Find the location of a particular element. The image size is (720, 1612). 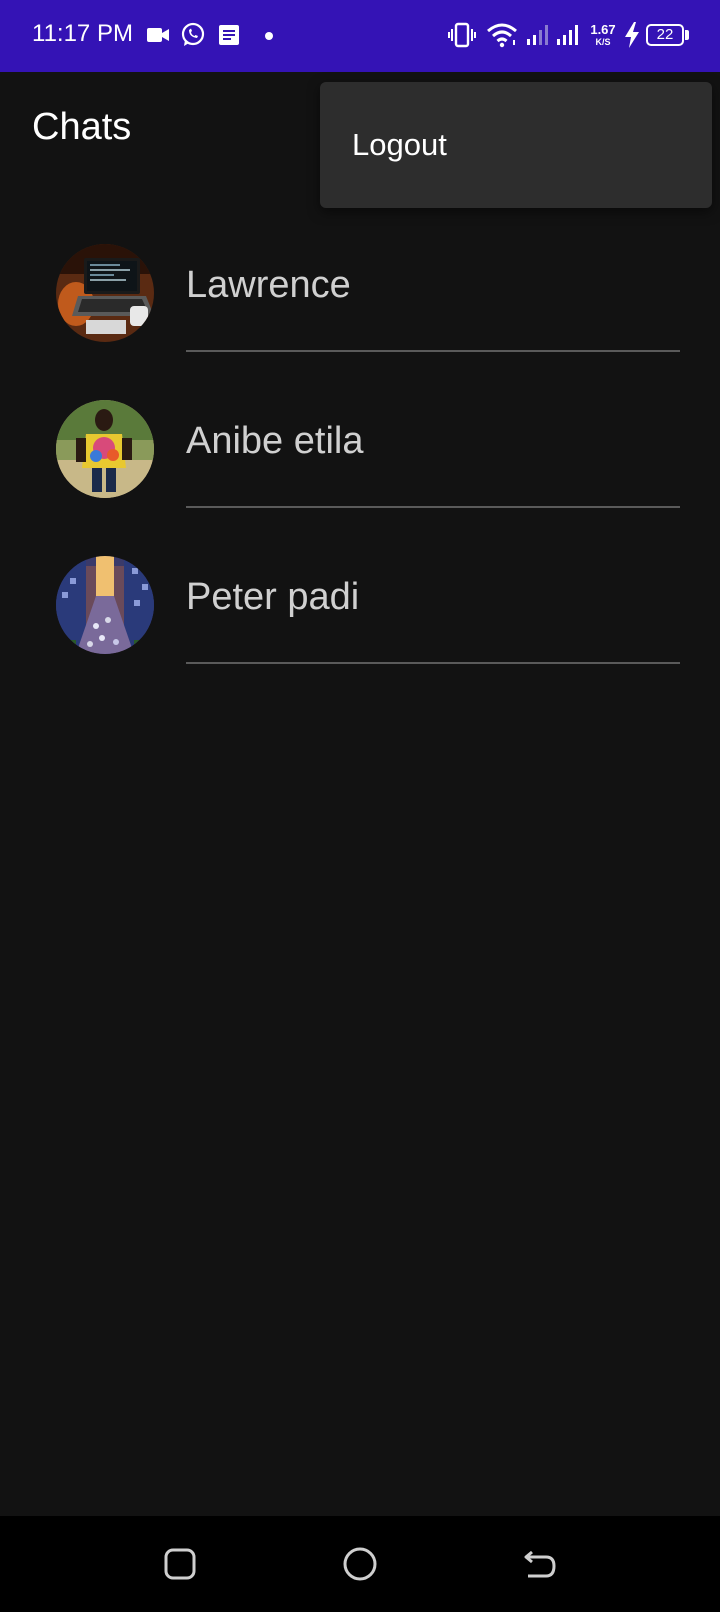

recents-icon is located at coordinates (180, 1564).